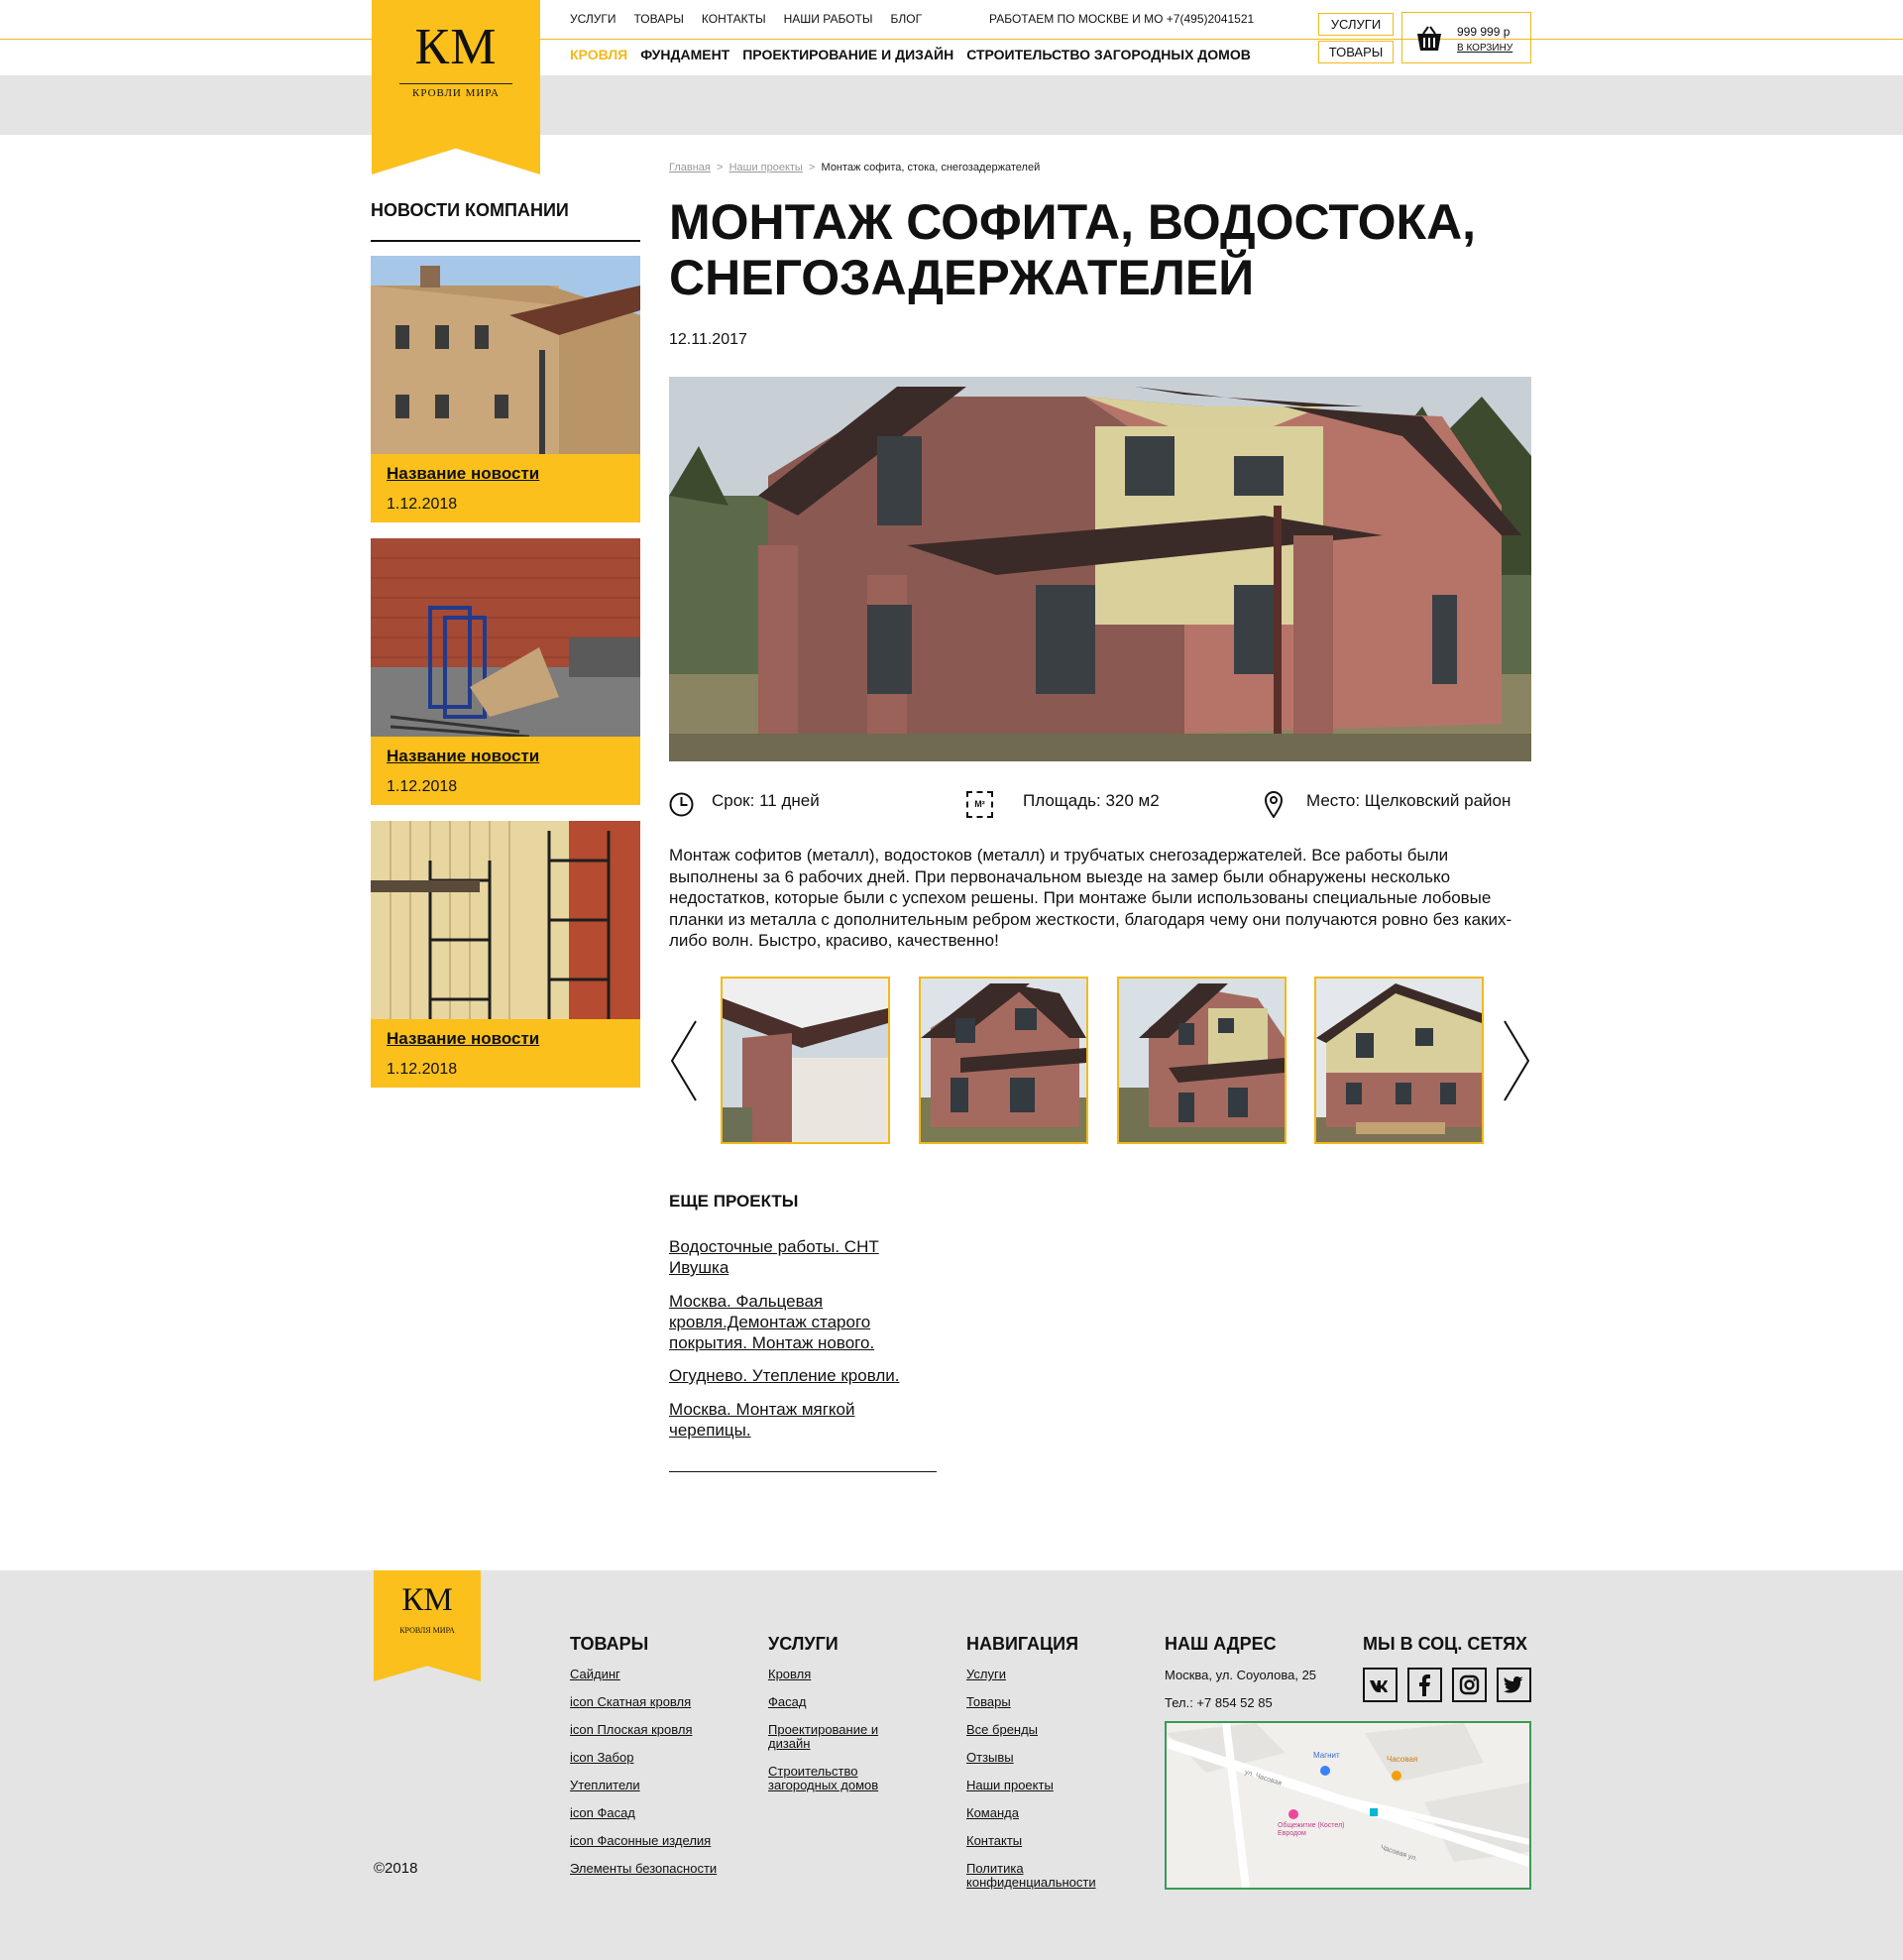  Describe the element at coordinates (640, 1841) in the screenshot. I see `footer-goods-link: icon Фасонные изделия` at that location.